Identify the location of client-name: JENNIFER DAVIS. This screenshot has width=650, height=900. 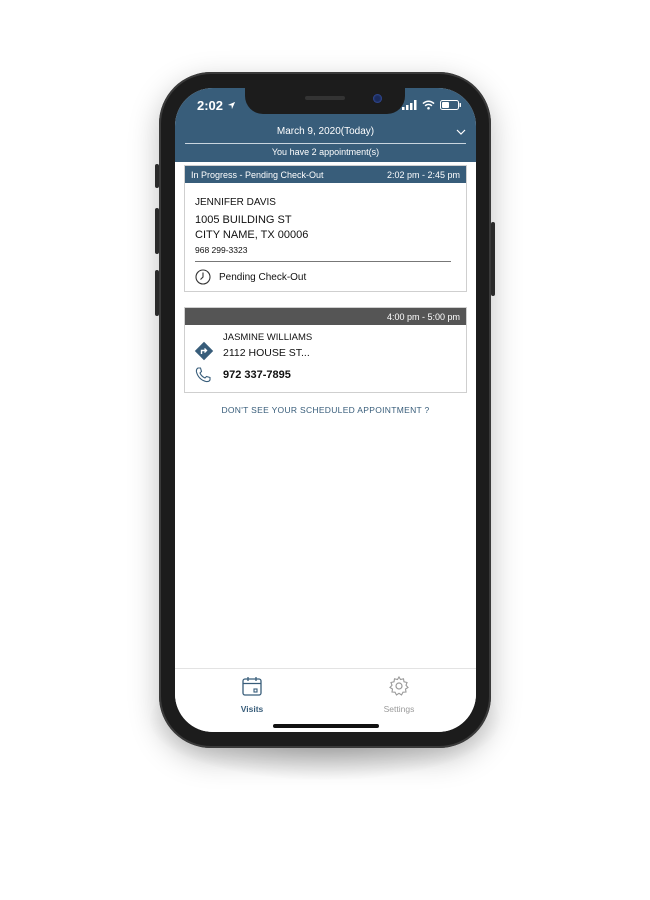
(235, 202).